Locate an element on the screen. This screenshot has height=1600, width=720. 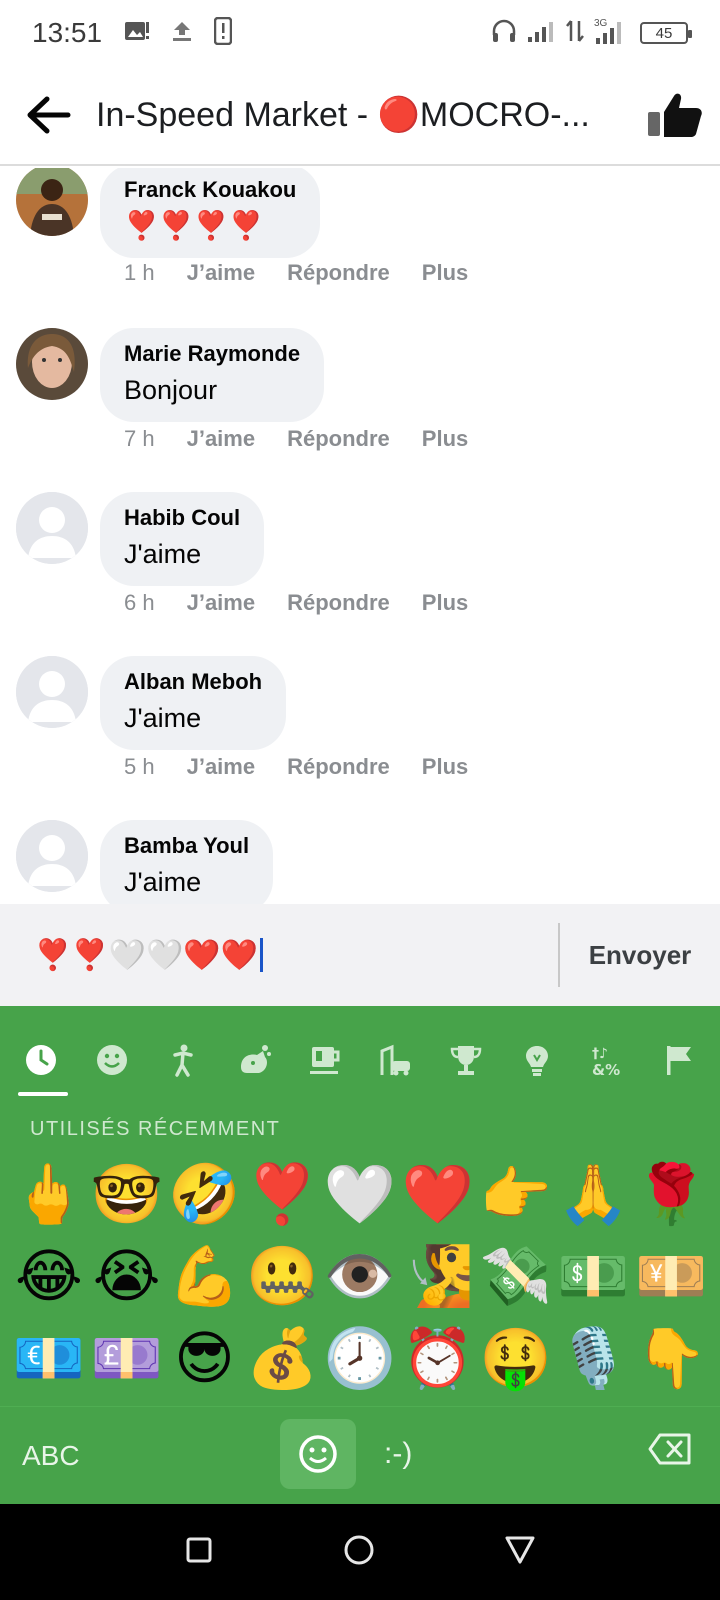
backspace-key is located at coordinates (670, 1451).